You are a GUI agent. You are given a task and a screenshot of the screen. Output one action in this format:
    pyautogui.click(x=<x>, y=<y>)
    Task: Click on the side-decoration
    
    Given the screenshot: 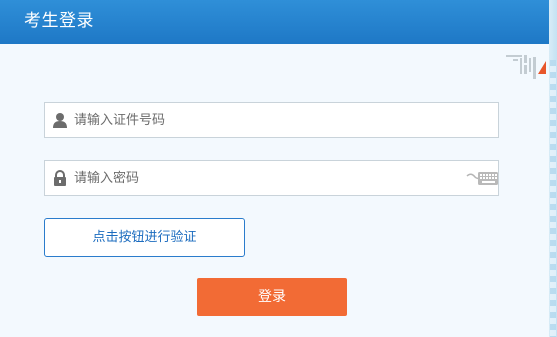 What is the action you would take?
    pyautogui.click(x=553, y=168)
    